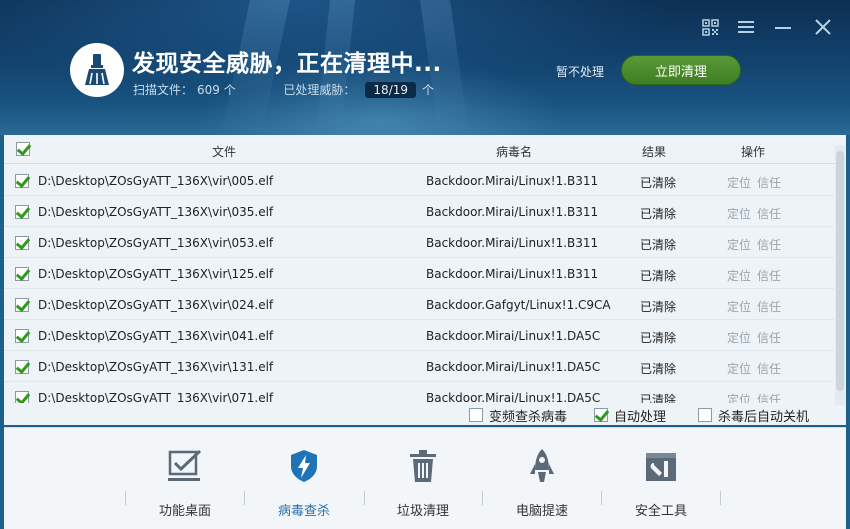 This screenshot has width=850, height=529. I want to click on shutdown-checkbox, so click(705, 415).